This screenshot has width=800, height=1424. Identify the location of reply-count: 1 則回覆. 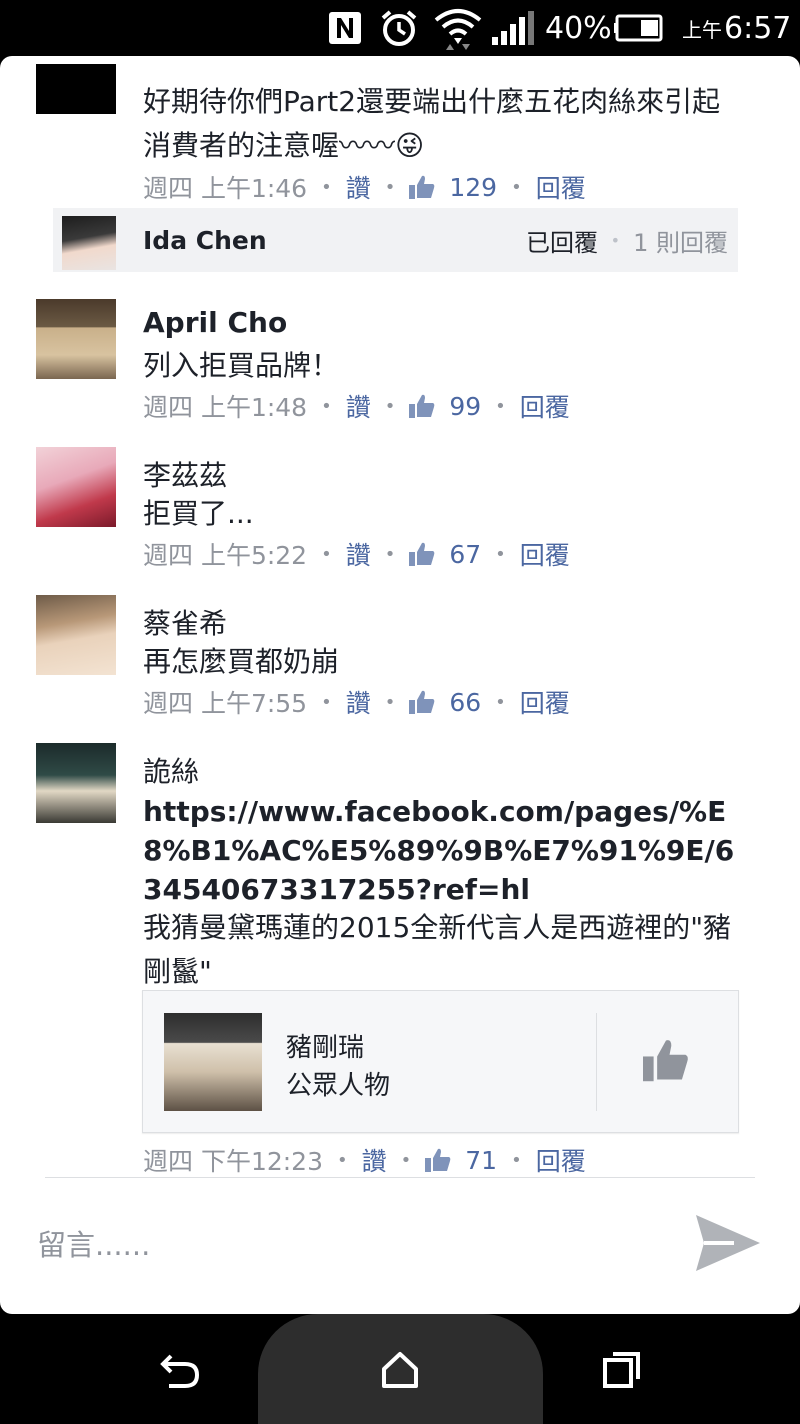
(680, 242).